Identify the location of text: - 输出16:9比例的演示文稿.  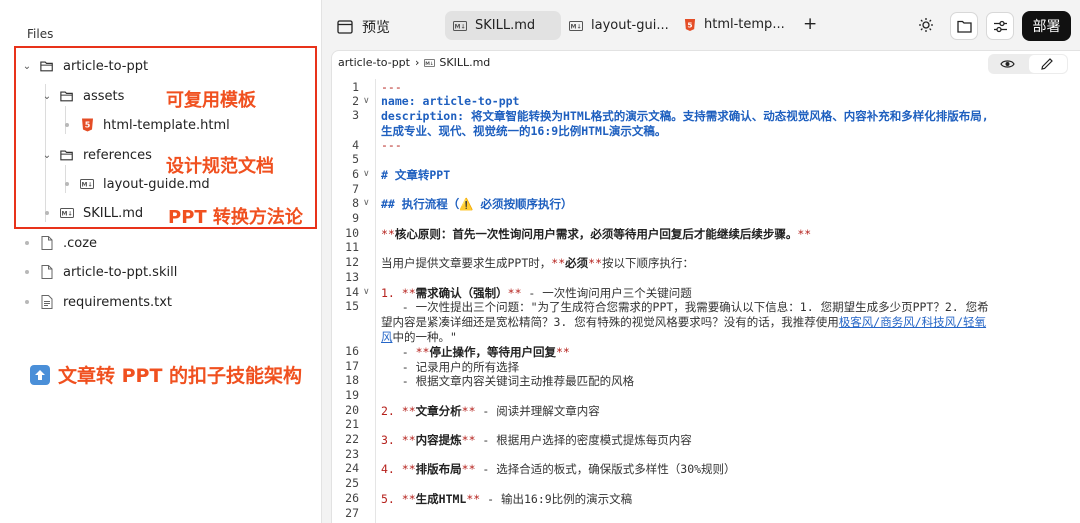
(556, 499).